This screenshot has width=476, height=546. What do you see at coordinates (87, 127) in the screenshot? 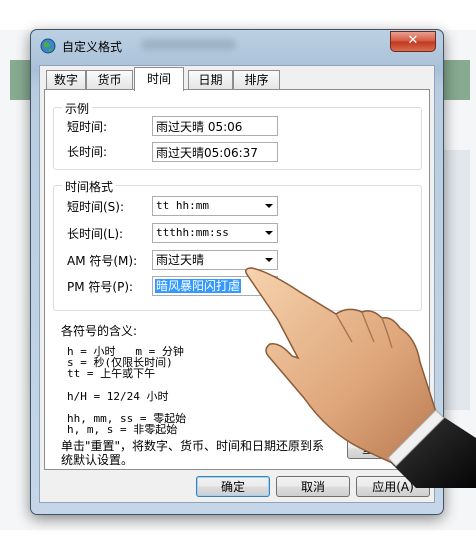
I see `example-short-time-label: 短时间:` at bounding box center [87, 127].